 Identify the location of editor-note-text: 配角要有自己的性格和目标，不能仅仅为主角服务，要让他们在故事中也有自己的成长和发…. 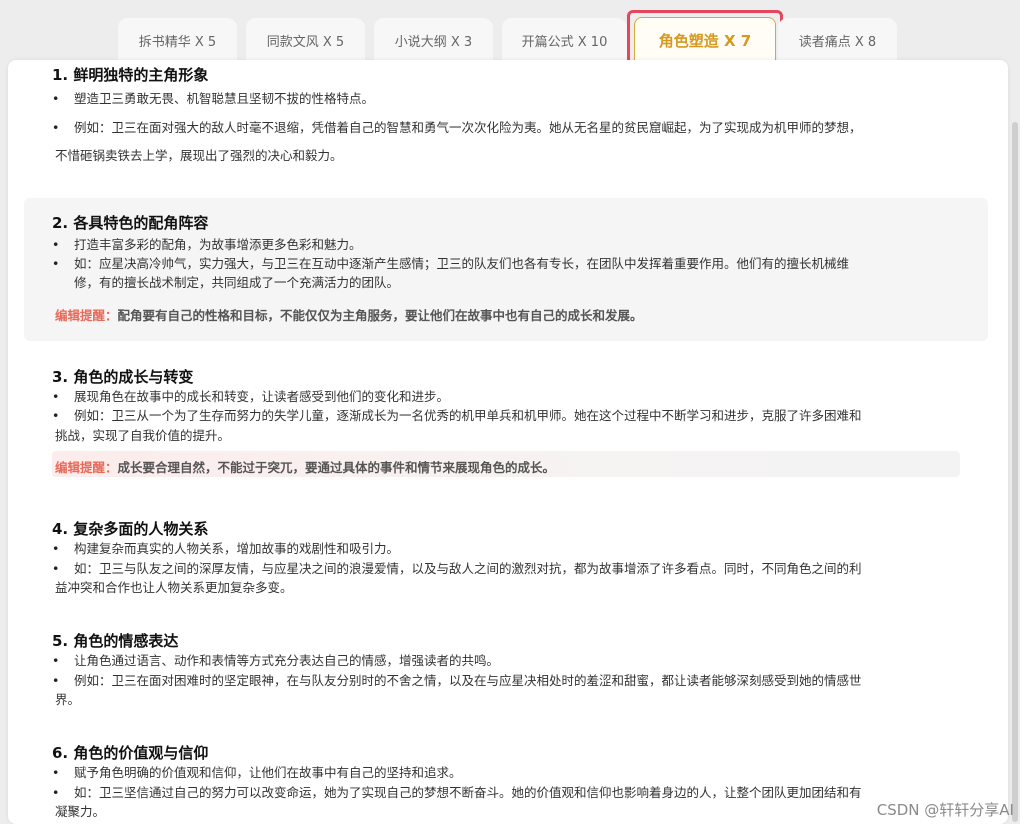
(380, 315).